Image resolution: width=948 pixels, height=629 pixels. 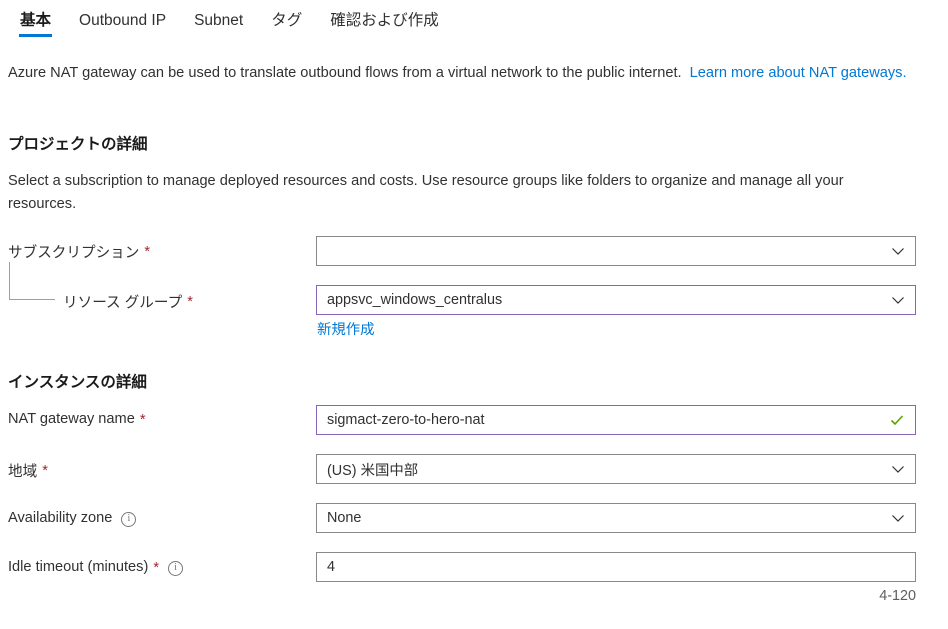 What do you see at coordinates (78, 144) in the screenshot?
I see `project-details-heading: プロジェクトの詳細` at bounding box center [78, 144].